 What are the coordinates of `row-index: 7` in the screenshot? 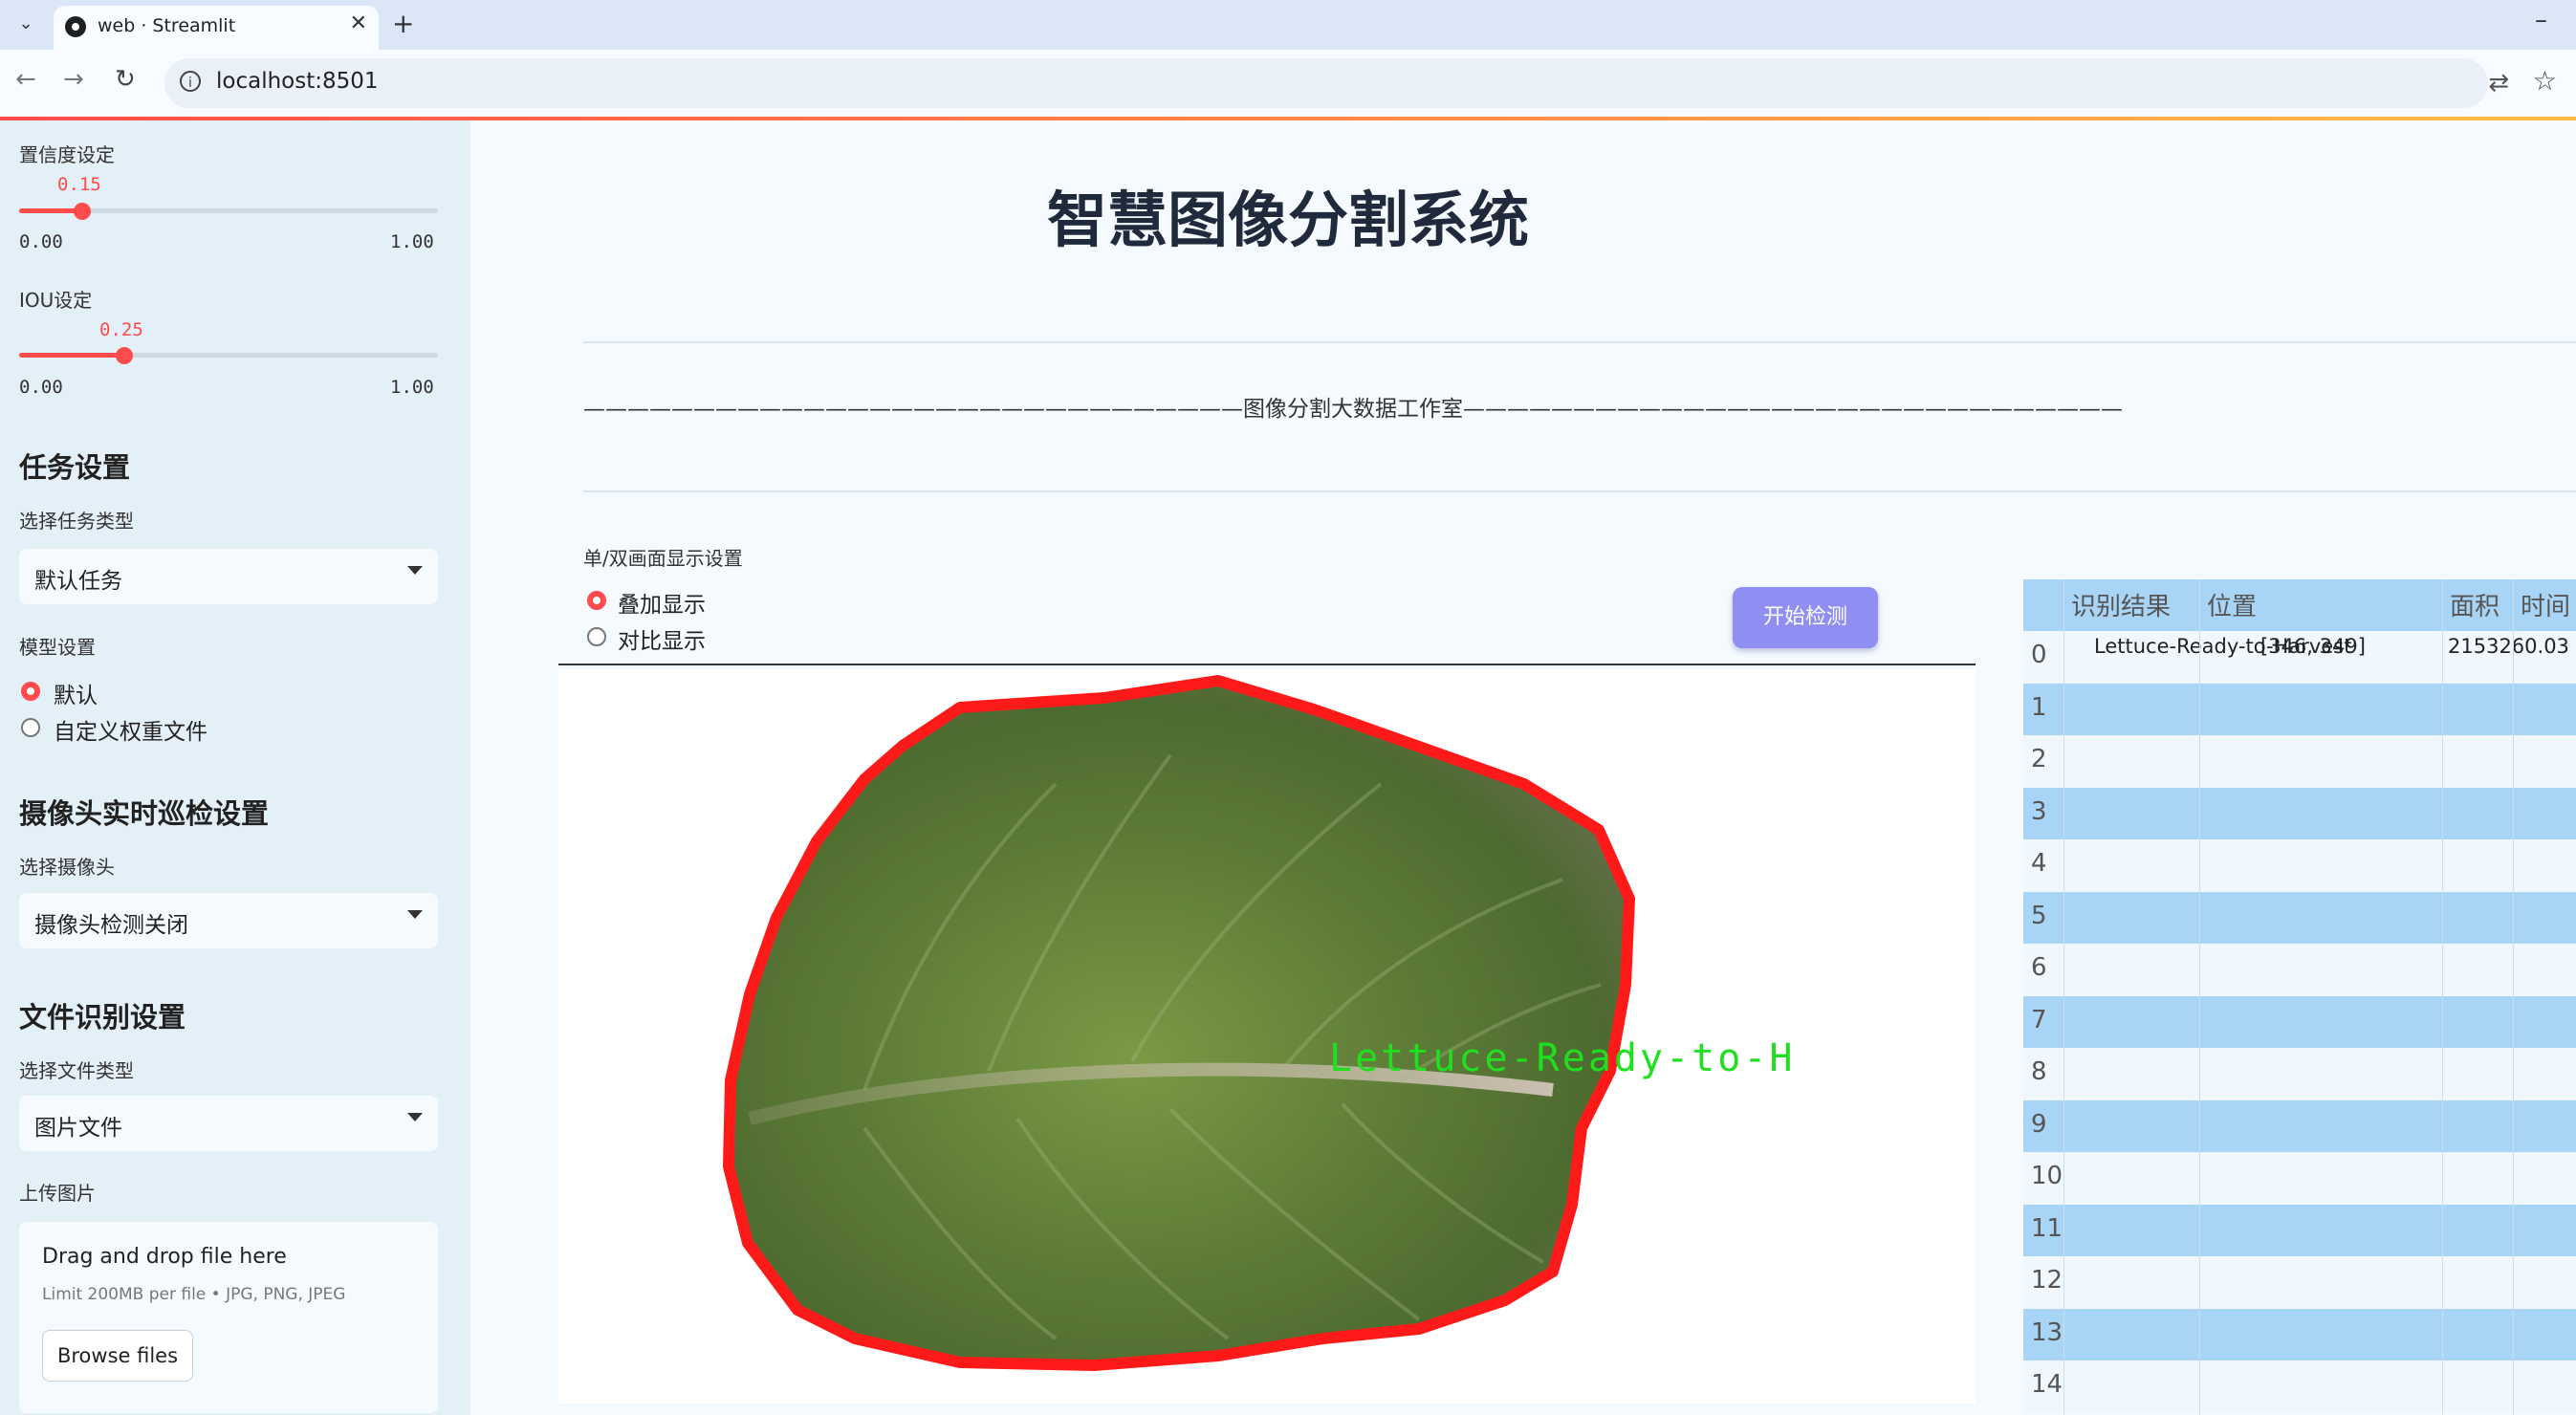 It's located at (2039, 1019).